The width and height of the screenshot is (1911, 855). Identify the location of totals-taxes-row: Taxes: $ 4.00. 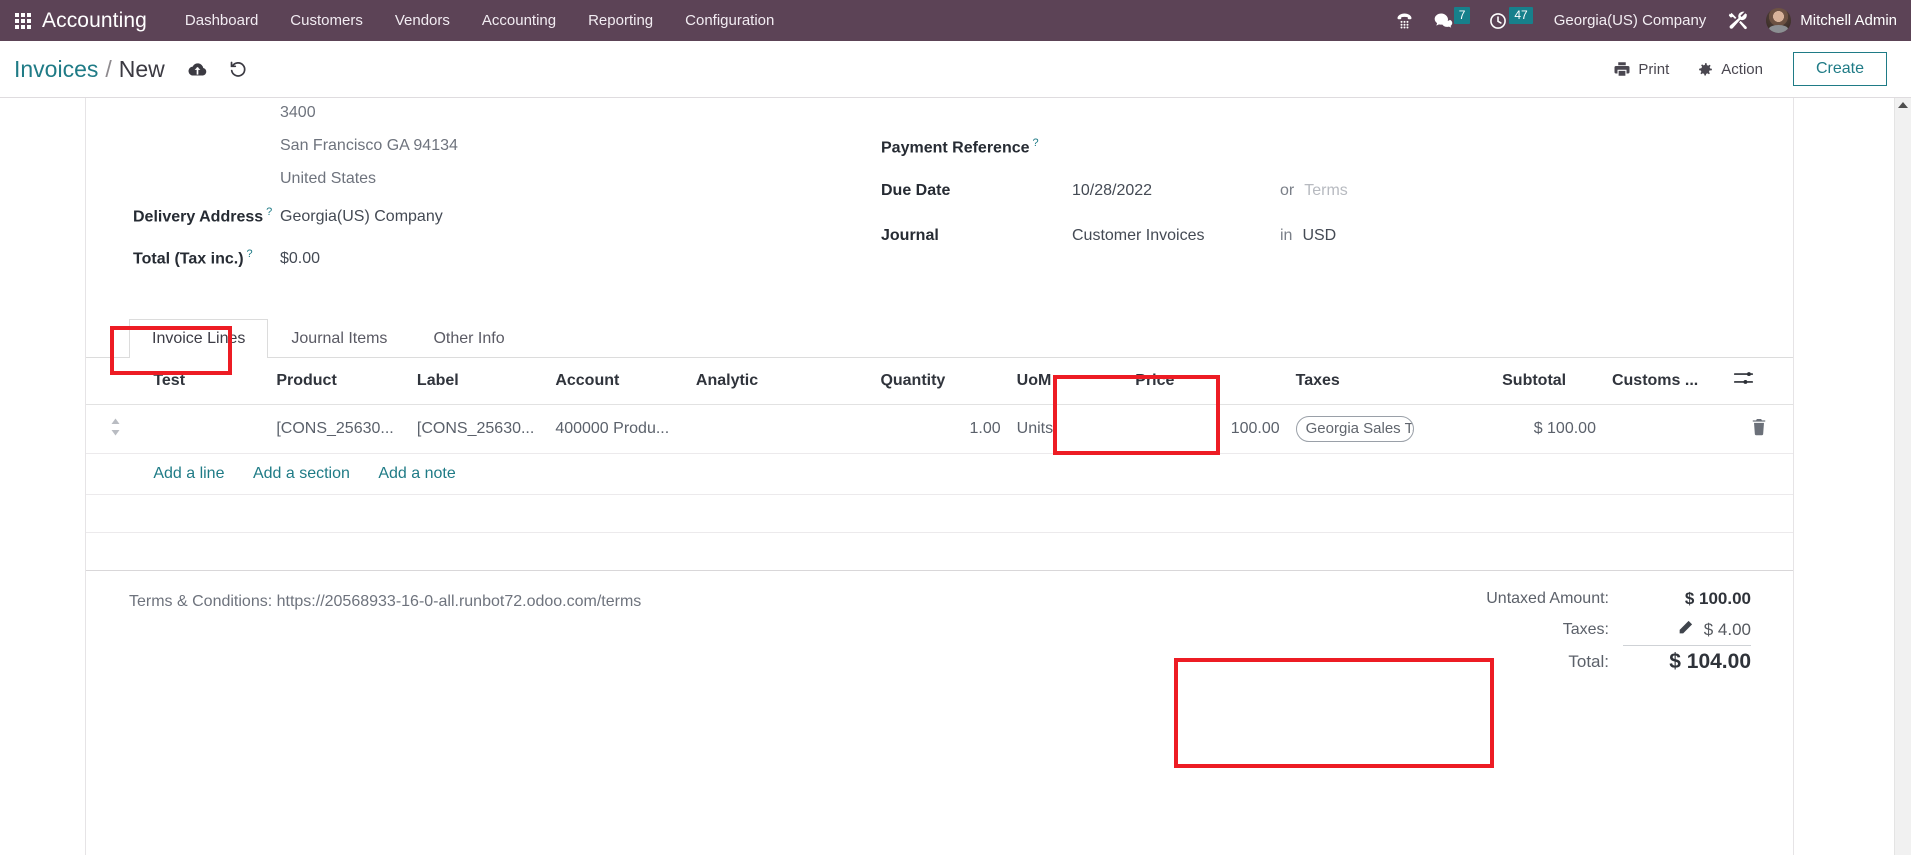
(1586, 629).